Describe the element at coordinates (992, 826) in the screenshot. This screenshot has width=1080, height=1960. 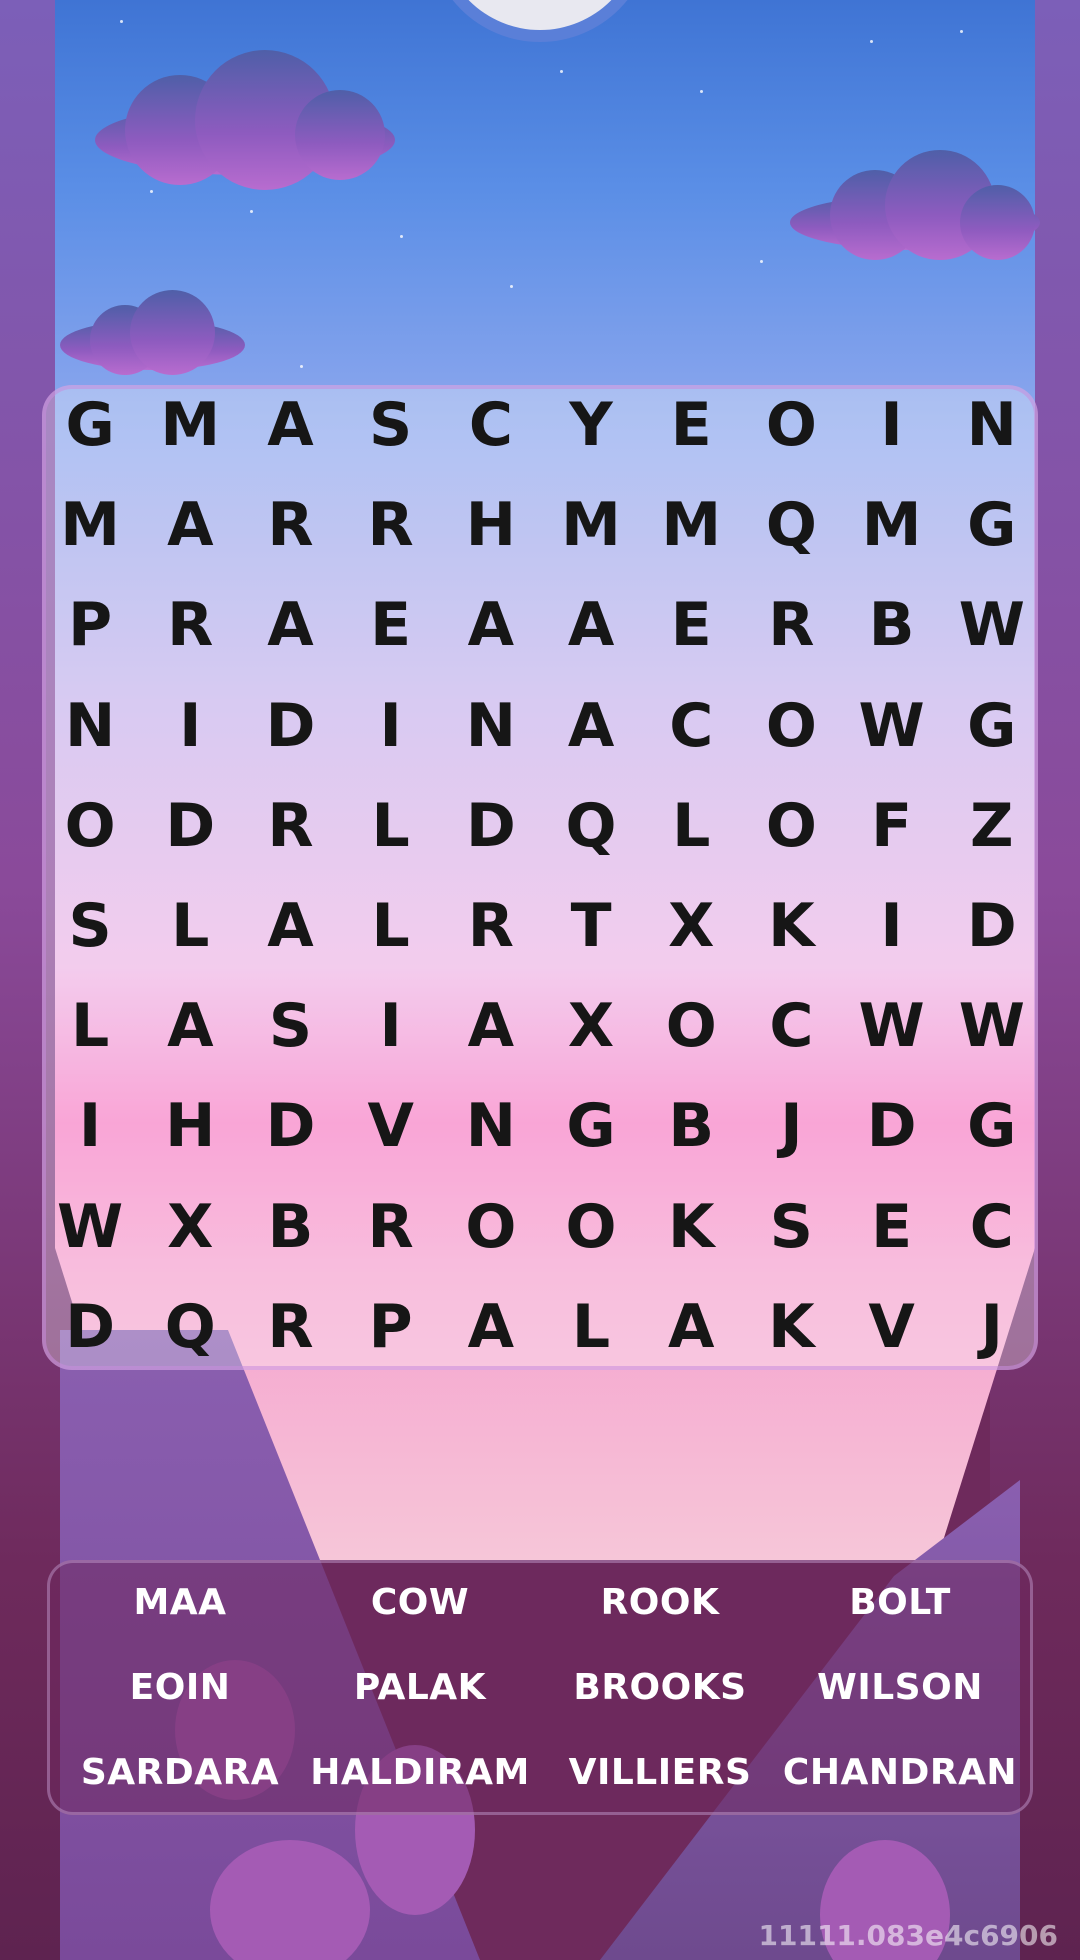
I see `grid-cell: Z` at that location.